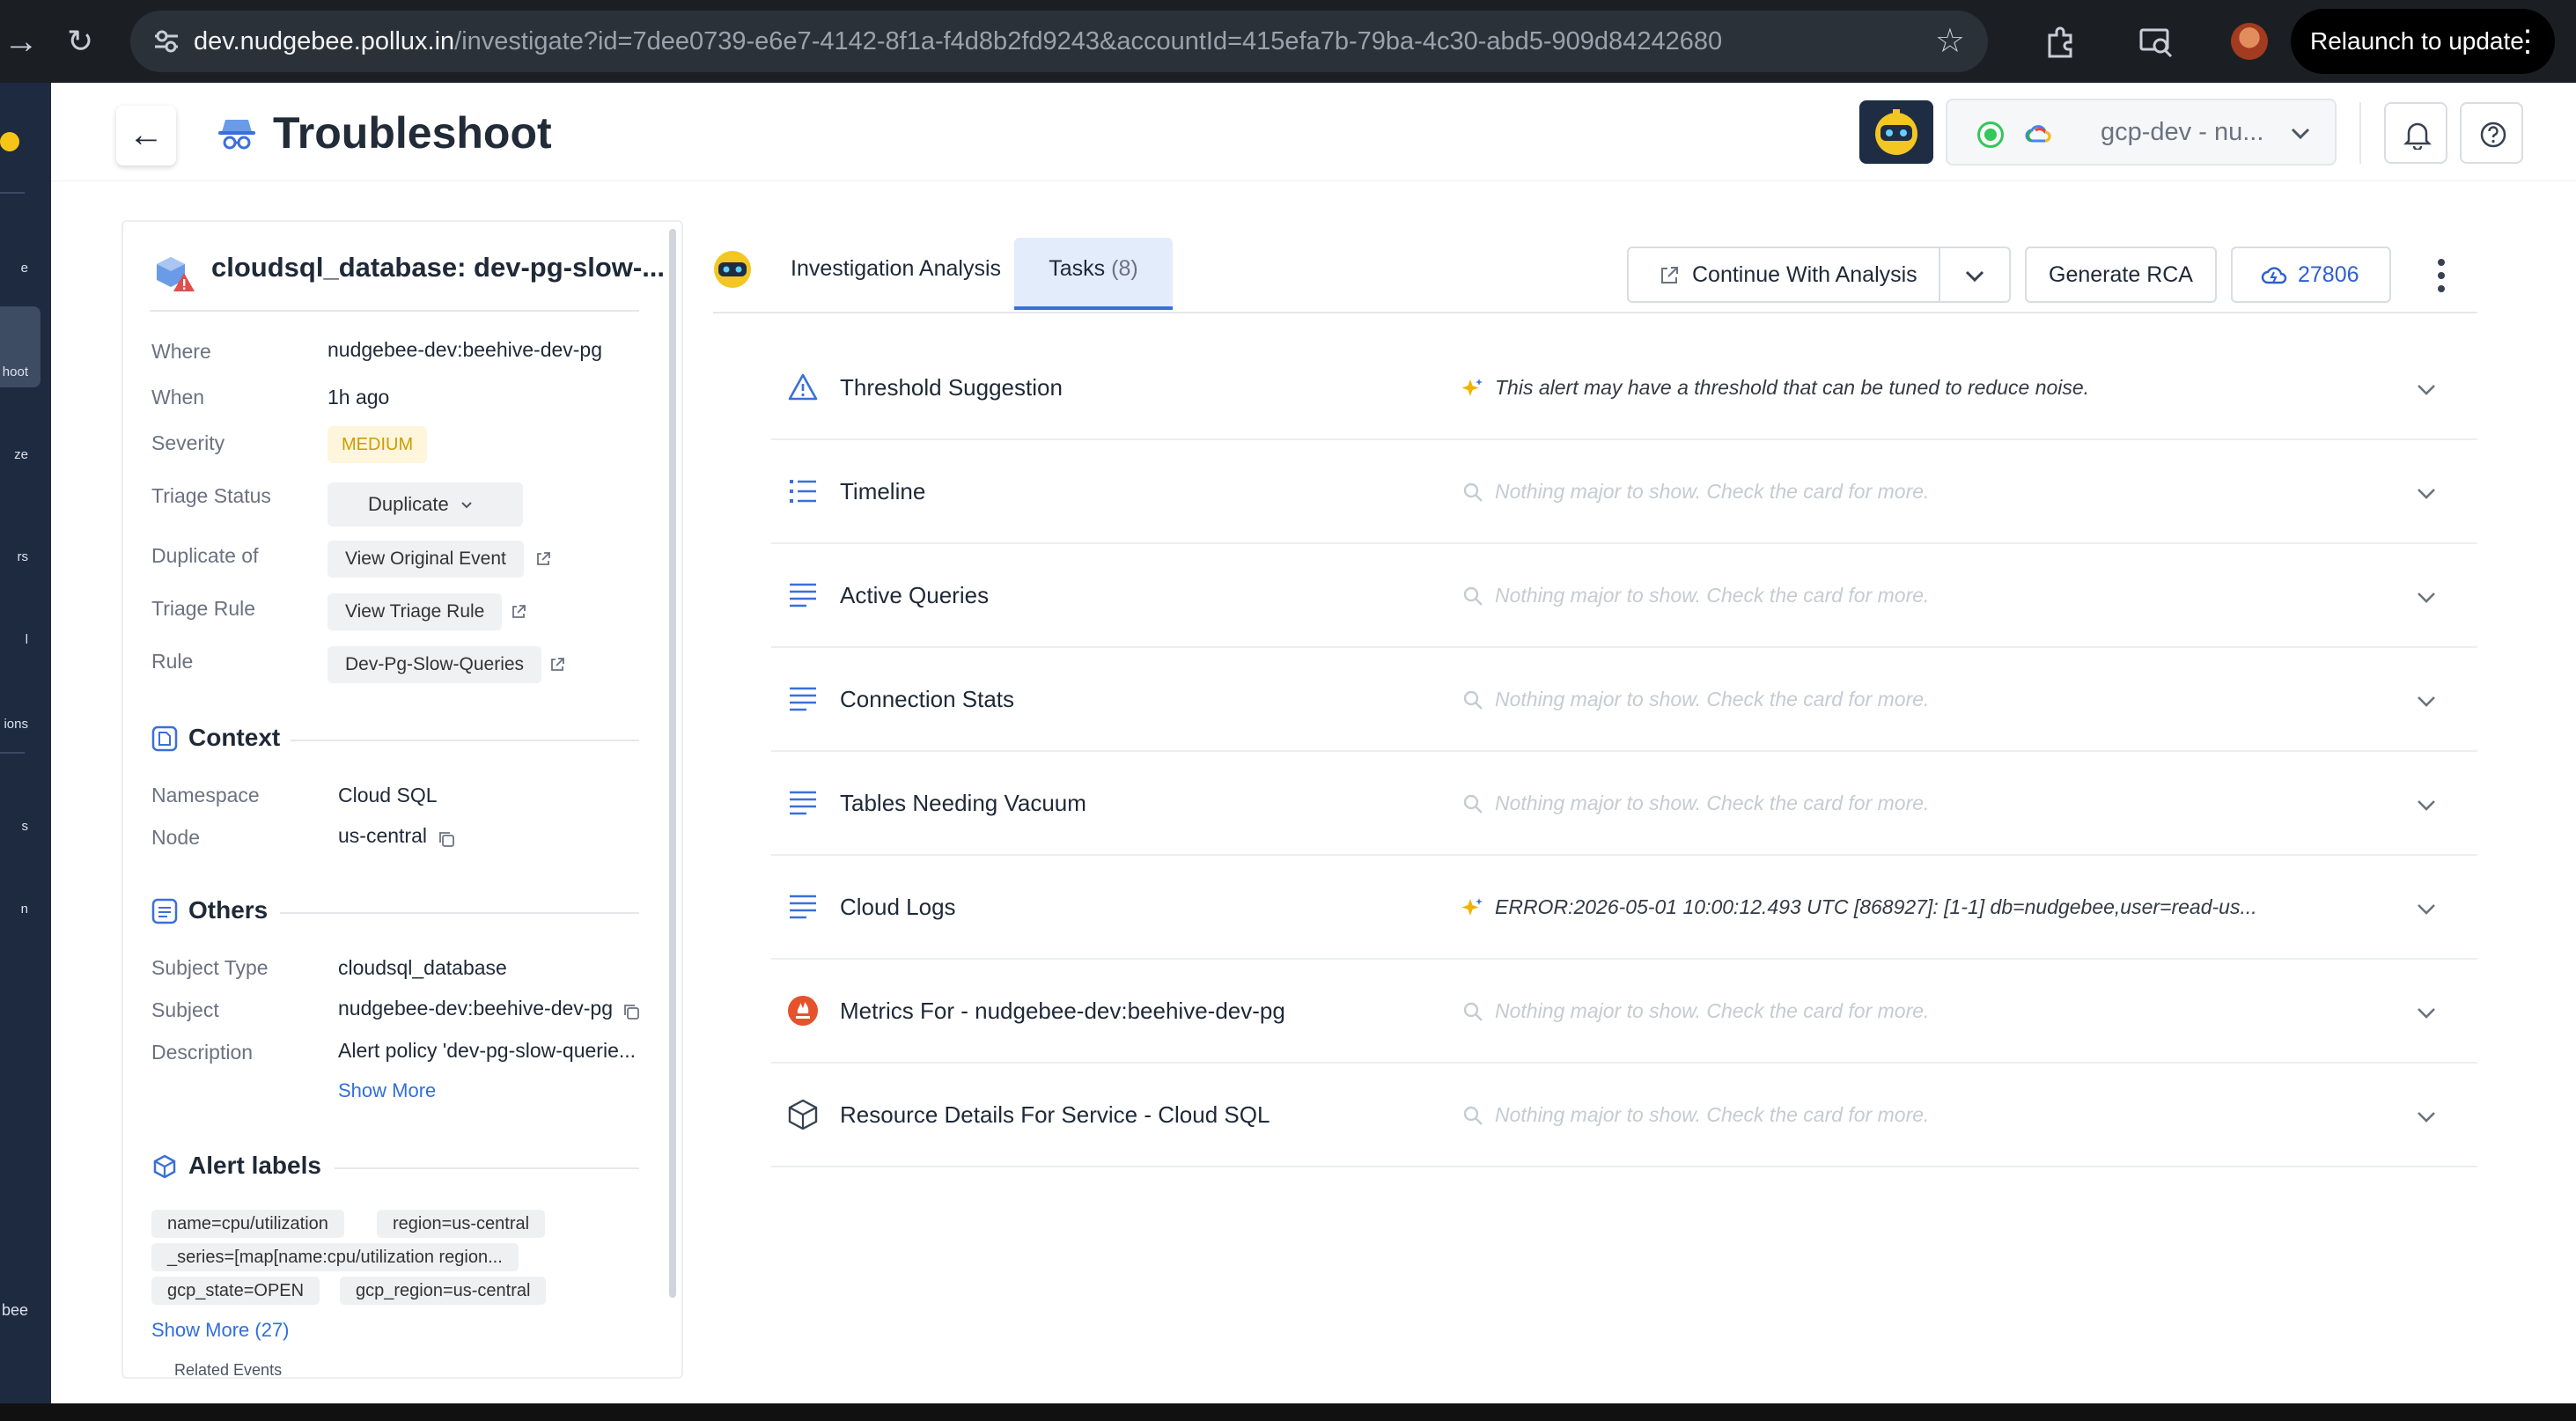 This screenshot has width=2576, height=1421. Describe the element at coordinates (416, 611) in the screenshot. I see `view-triage-rule-button: View Triage Rule` at that location.